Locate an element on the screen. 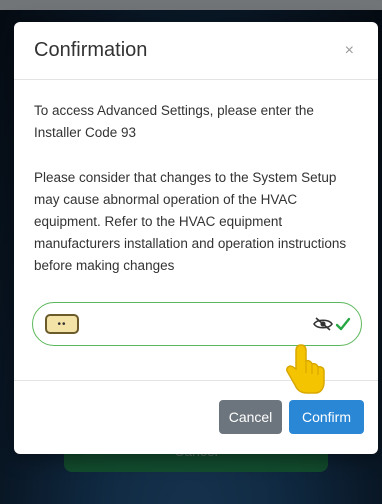 This screenshot has height=504, width=382. dialog-header: Confirmation × is located at coordinates (196, 51).